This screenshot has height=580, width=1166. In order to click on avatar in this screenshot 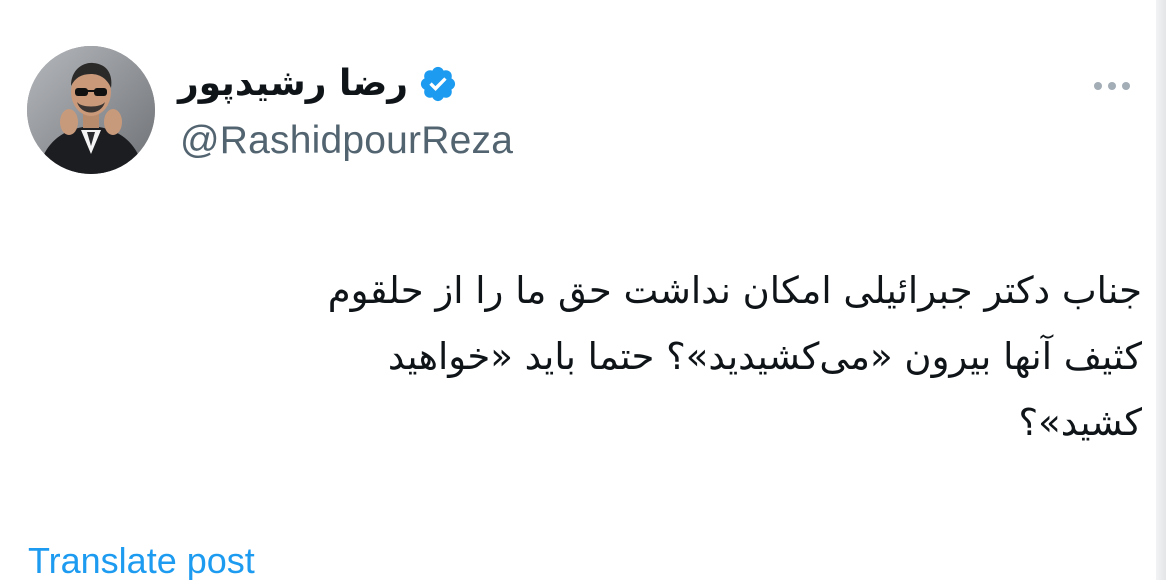, I will do `click(91, 110)`.